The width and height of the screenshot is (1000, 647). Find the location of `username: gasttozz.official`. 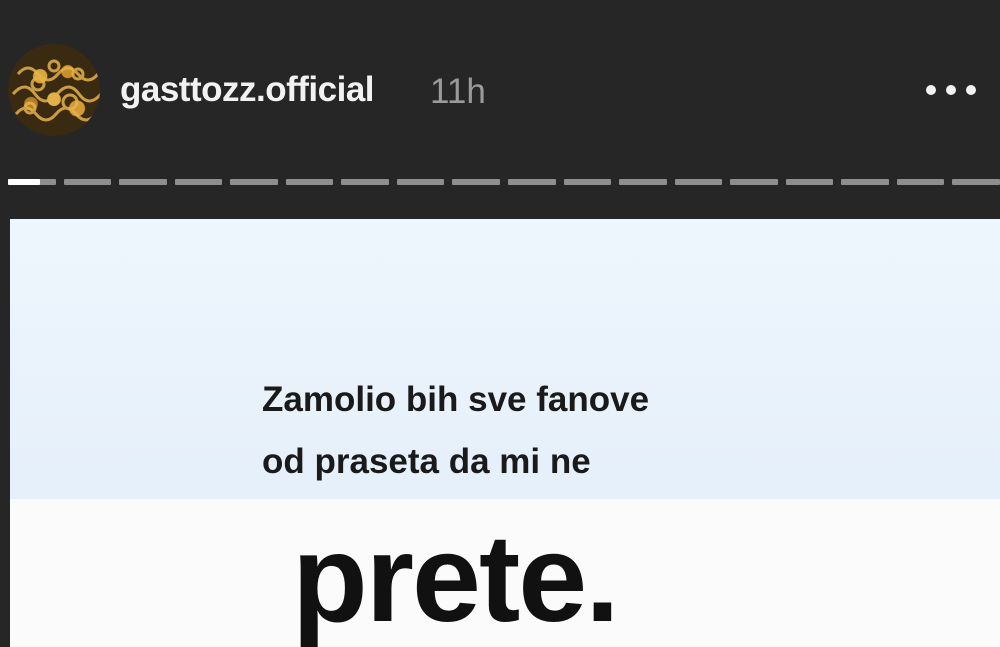

username: gasttozz.official is located at coordinates (247, 90).